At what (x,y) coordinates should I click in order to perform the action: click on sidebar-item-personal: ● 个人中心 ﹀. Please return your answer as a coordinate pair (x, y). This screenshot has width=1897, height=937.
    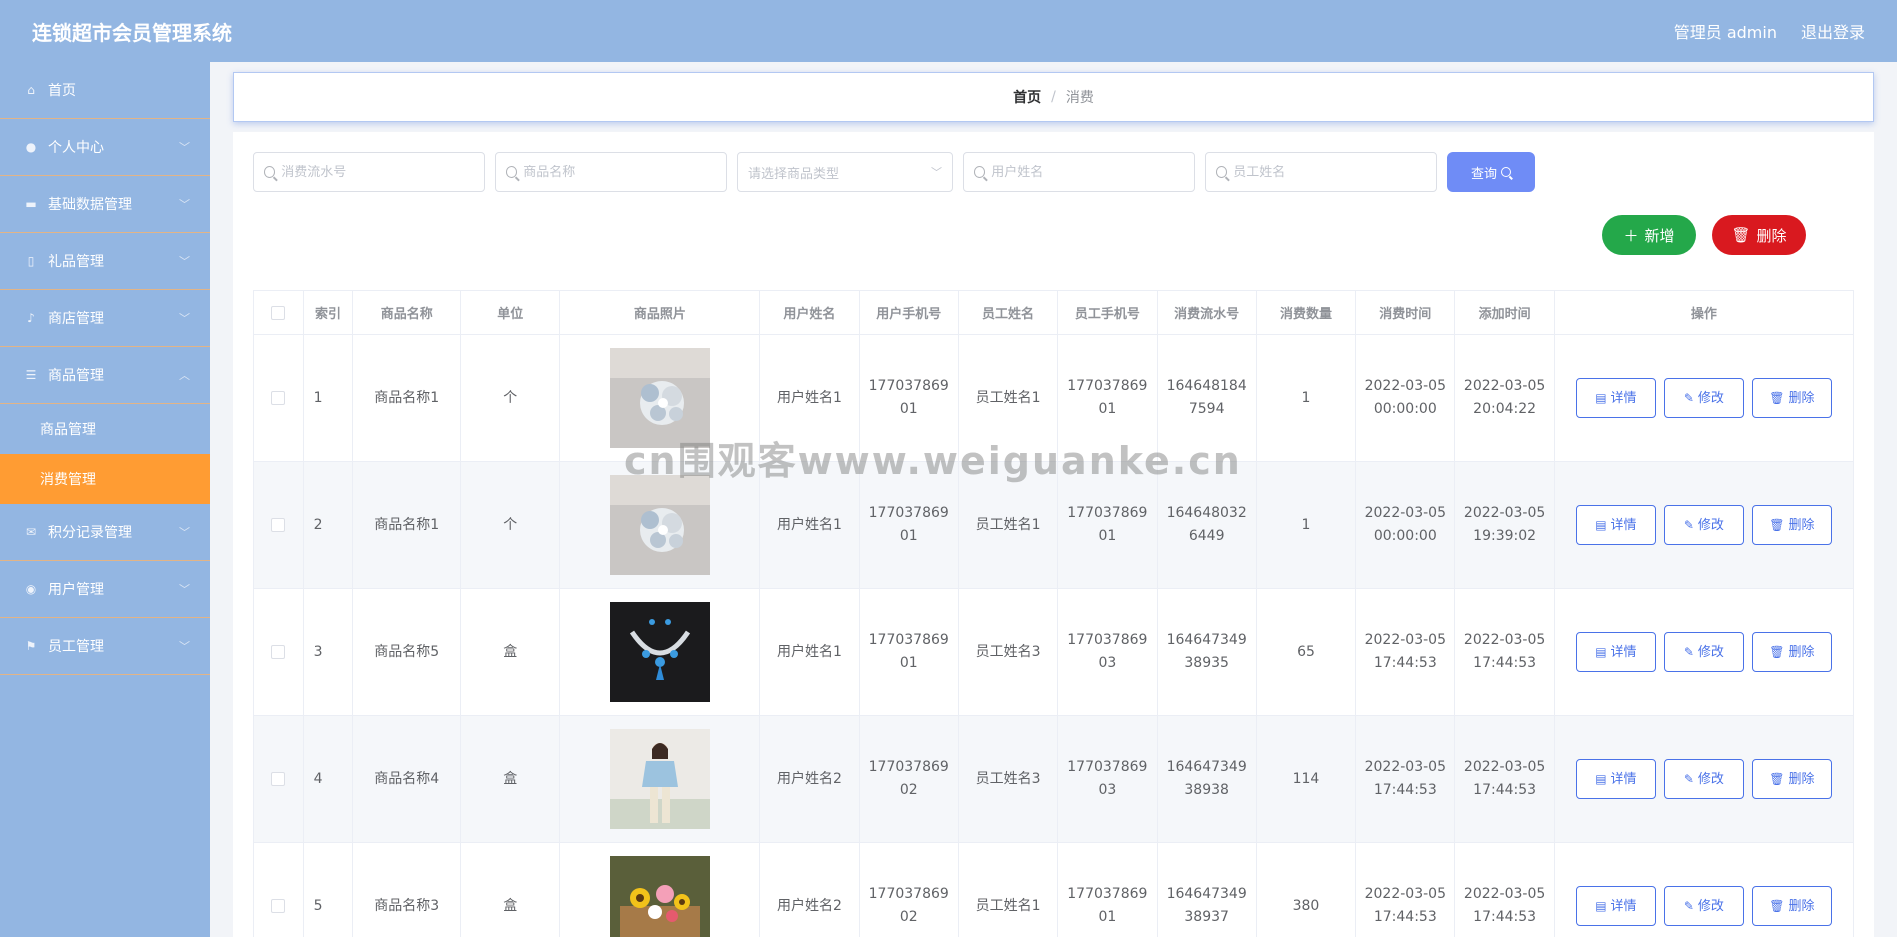
    Looking at the image, I should click on (105, 147).